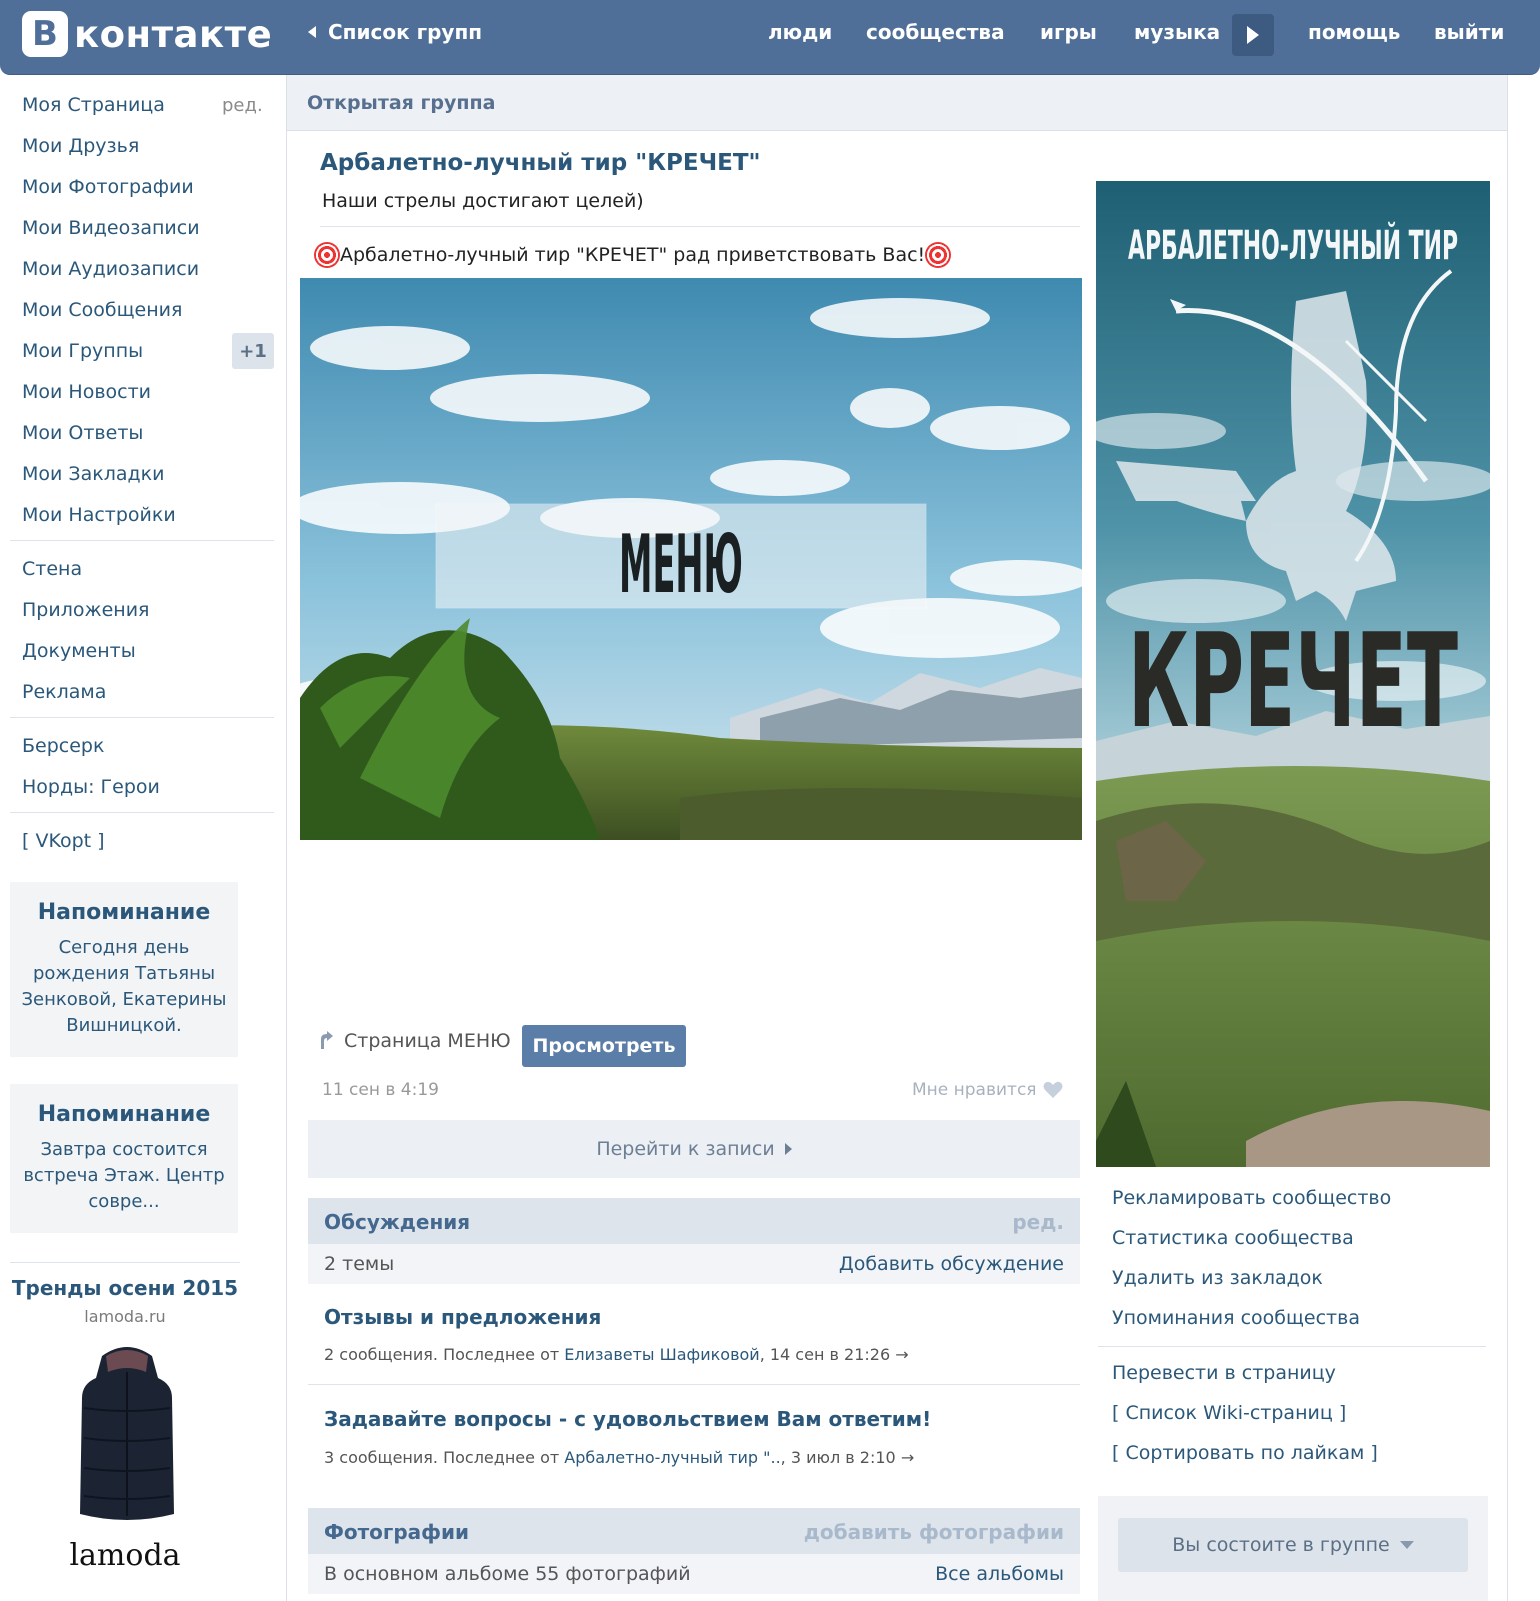 Image resolution: width=1540 pixels, height=1601 pixels. Describe the element at coordinates (1068, 32) in the screenshot. I see `nav-games: игры` at that location.